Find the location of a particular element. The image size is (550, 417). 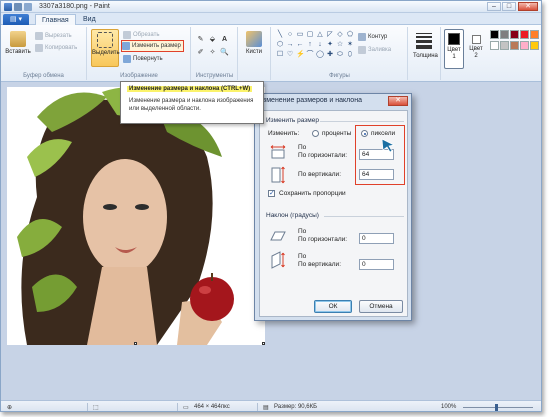

select-label: Выделить is located at coordinates (106, 53).